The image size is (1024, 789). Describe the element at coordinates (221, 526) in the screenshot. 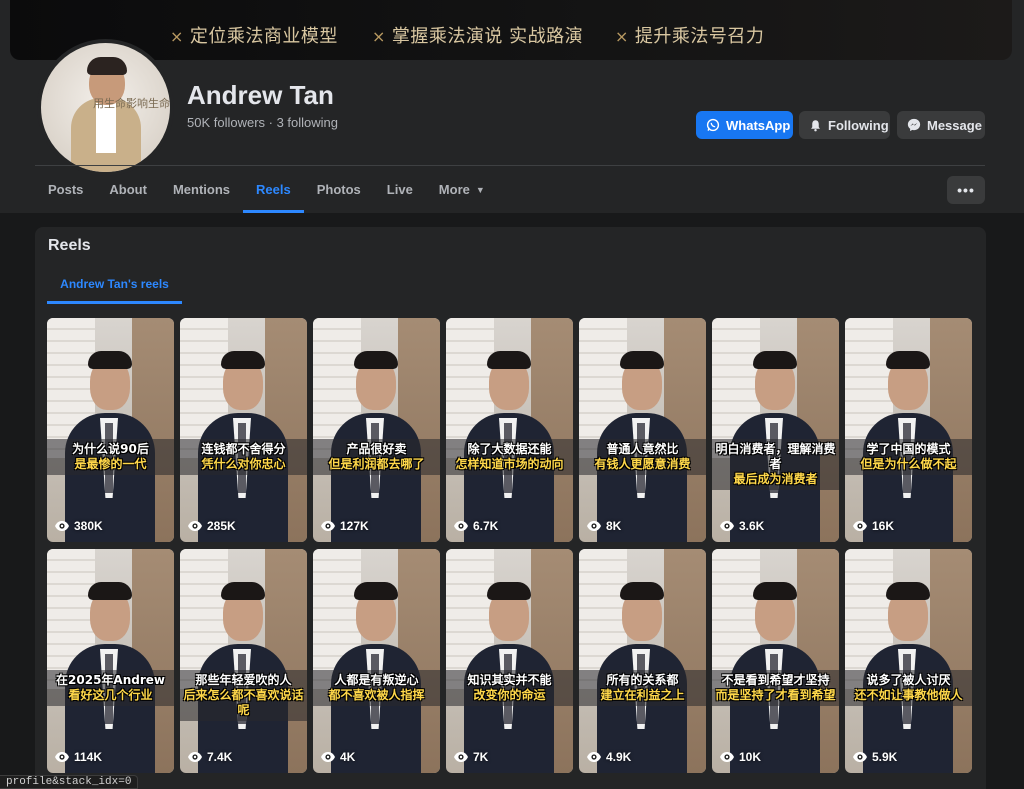

I see `reel-view-count: 285K` at that location.